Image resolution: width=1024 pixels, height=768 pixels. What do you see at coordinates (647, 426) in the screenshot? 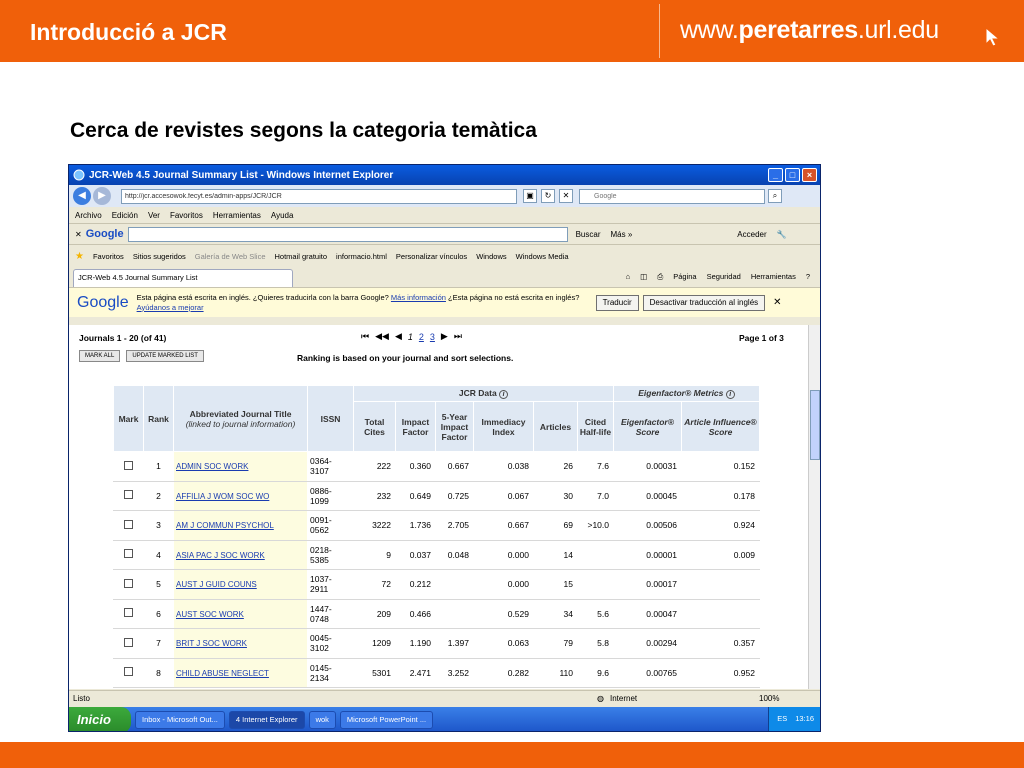
I see `col-eigen-score: Eigenfactor® Score` at bounding box center [647, 426].